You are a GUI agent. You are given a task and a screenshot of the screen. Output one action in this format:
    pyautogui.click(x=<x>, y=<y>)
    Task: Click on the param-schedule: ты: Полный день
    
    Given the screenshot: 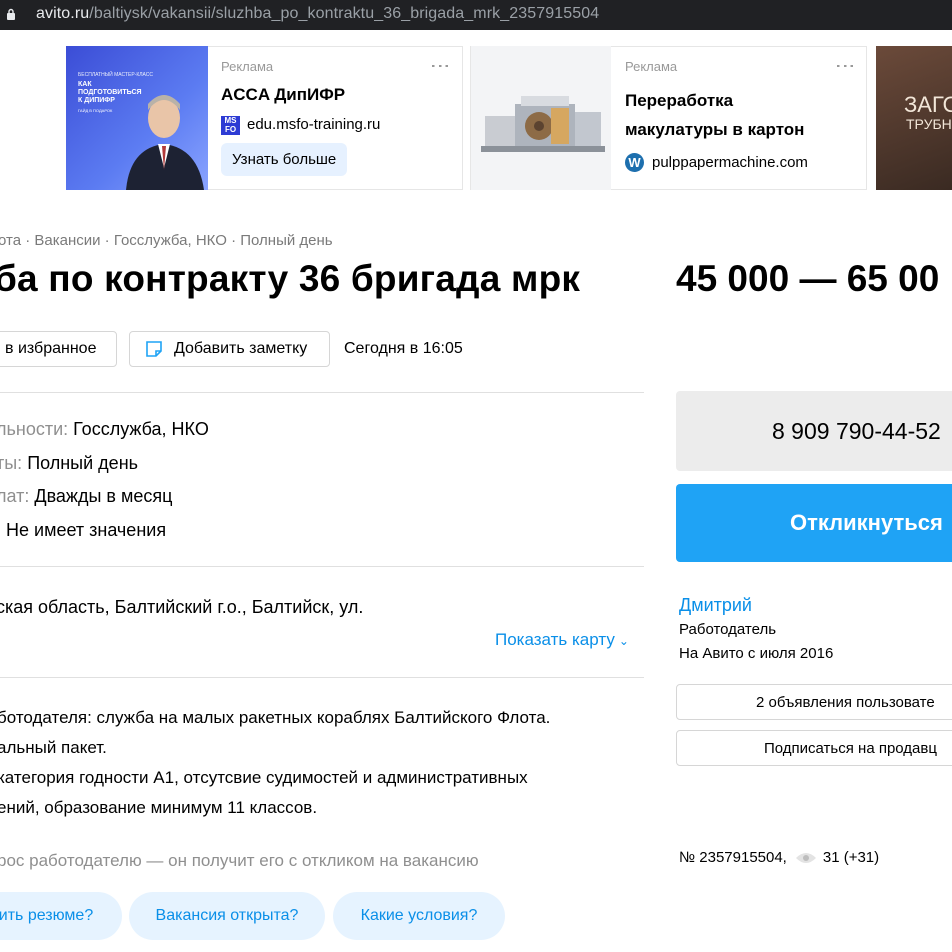 What is the action you would take?
    pyautogui.click(x=69, y=463)
    